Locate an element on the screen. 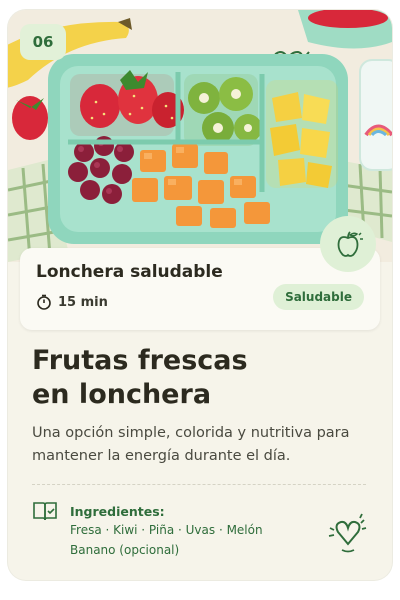  ingredients-title: Ingredientes: is located at coordinates (117, 511).